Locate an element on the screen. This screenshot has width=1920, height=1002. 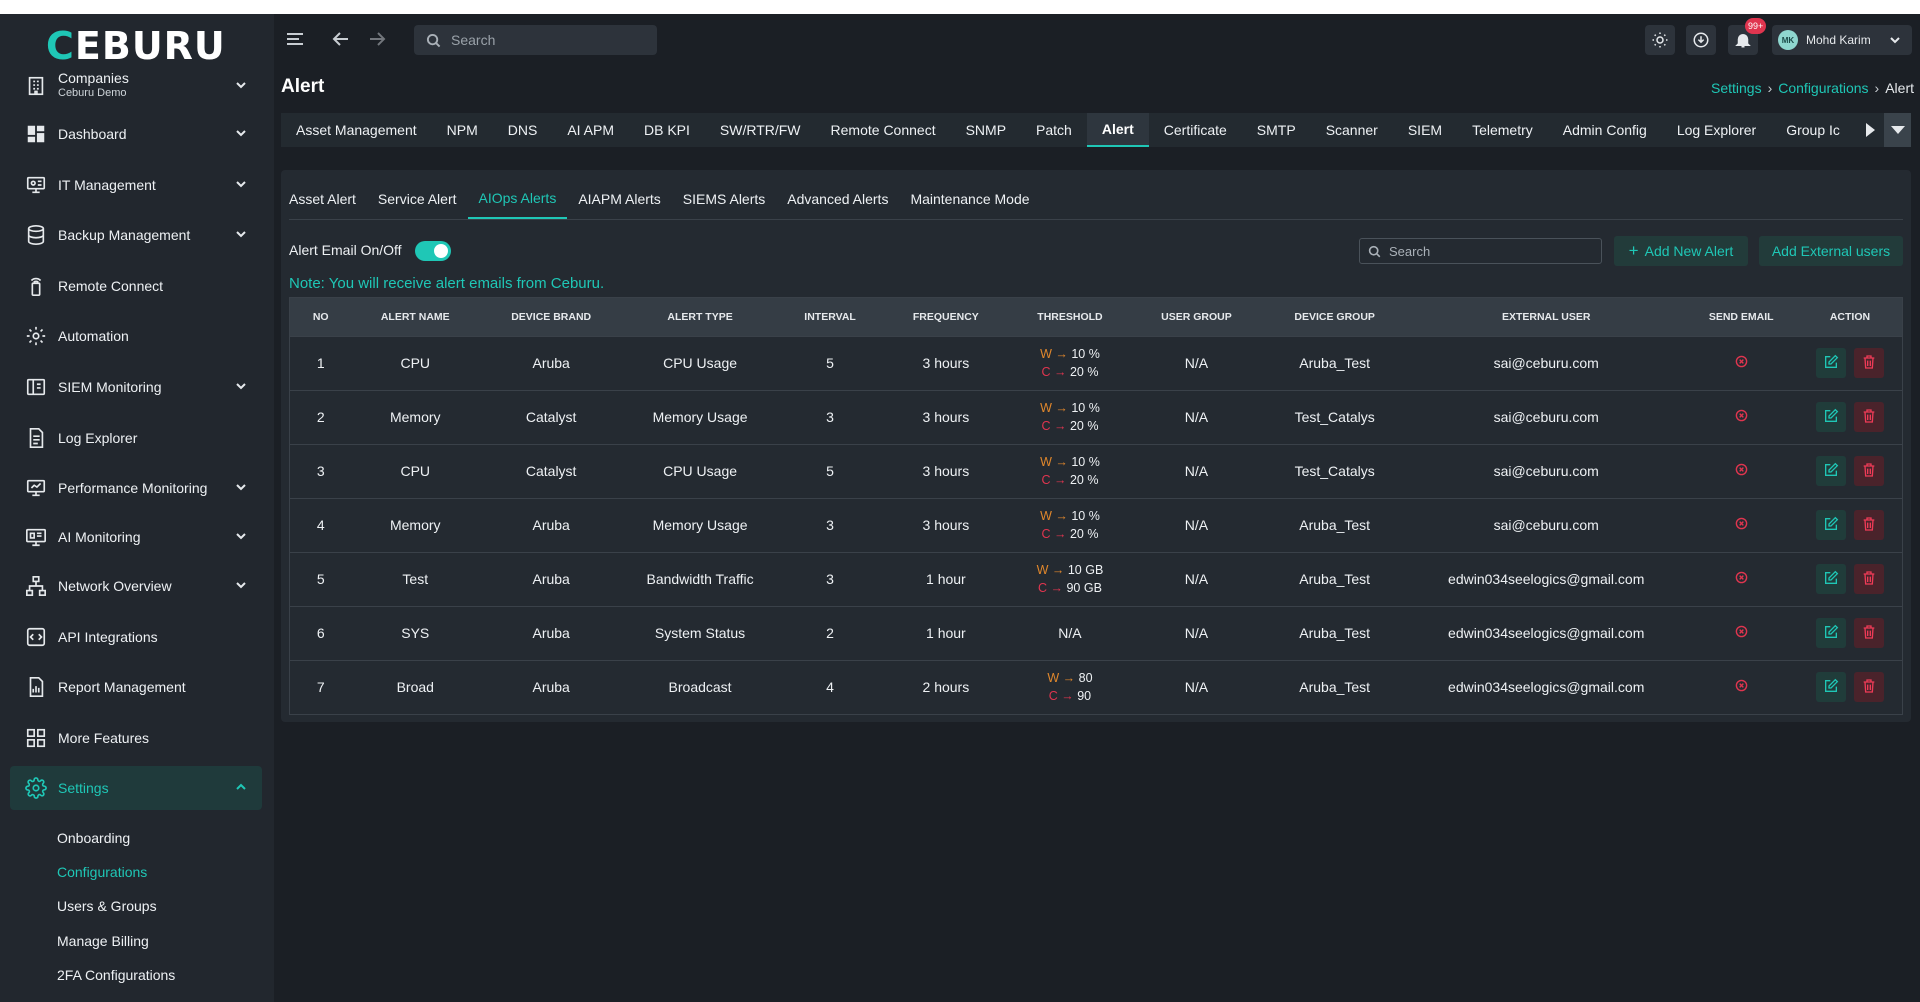
search-icon is located at coordinates (1374, 251).